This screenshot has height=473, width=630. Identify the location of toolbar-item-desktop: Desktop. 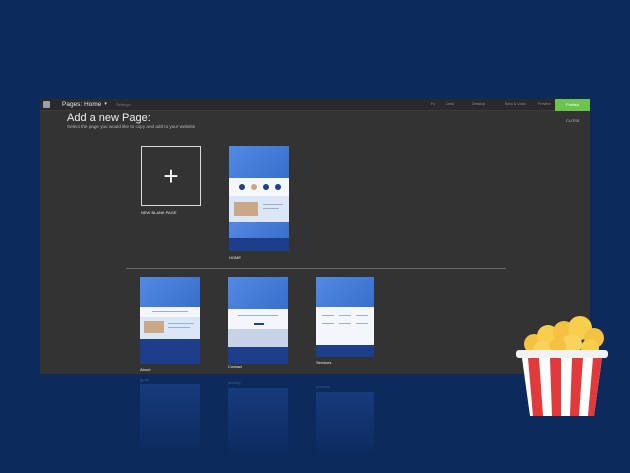
(478, 104).